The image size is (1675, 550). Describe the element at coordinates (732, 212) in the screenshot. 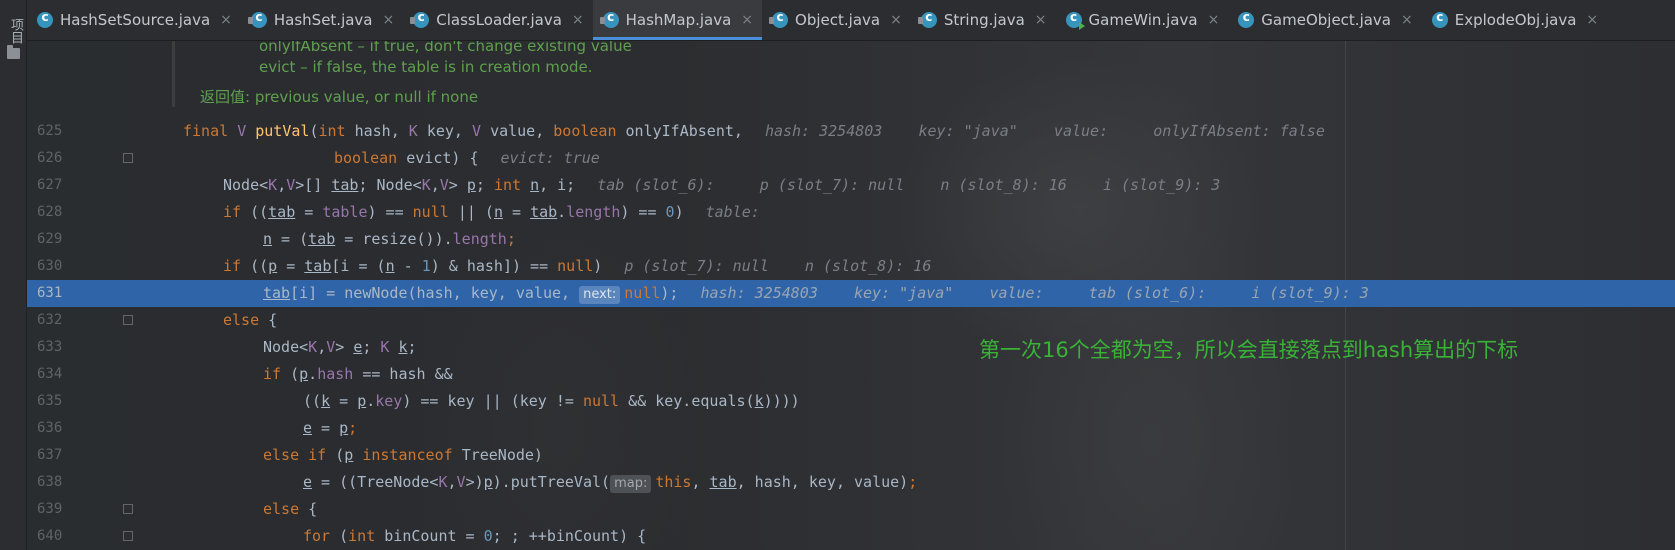

I see `debug-inline-values: table:` at that location.